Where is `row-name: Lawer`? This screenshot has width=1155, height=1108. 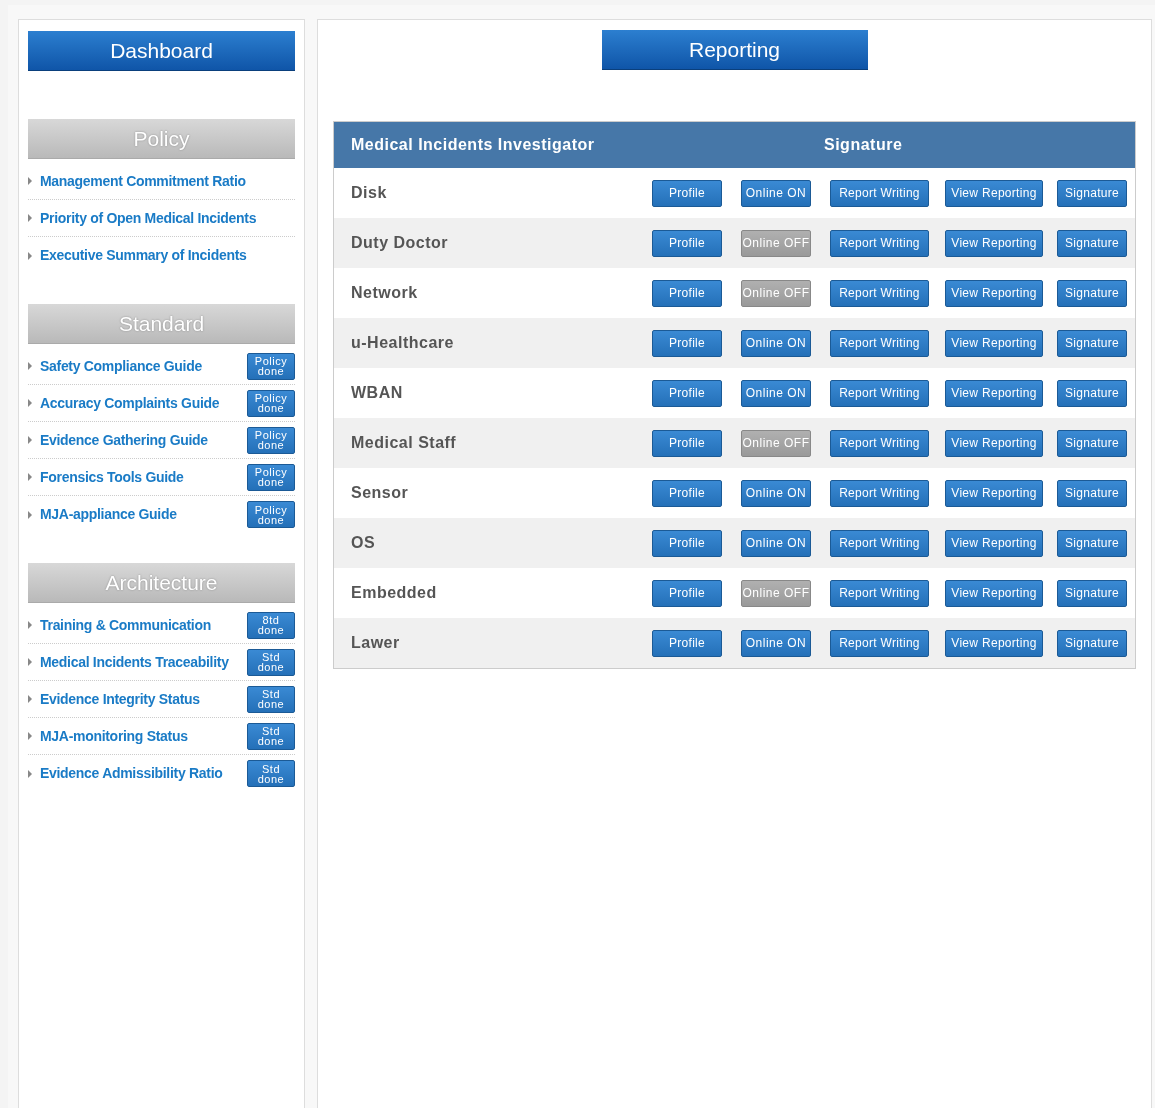 row-name: Lawer is located at coordinates (375, 643).